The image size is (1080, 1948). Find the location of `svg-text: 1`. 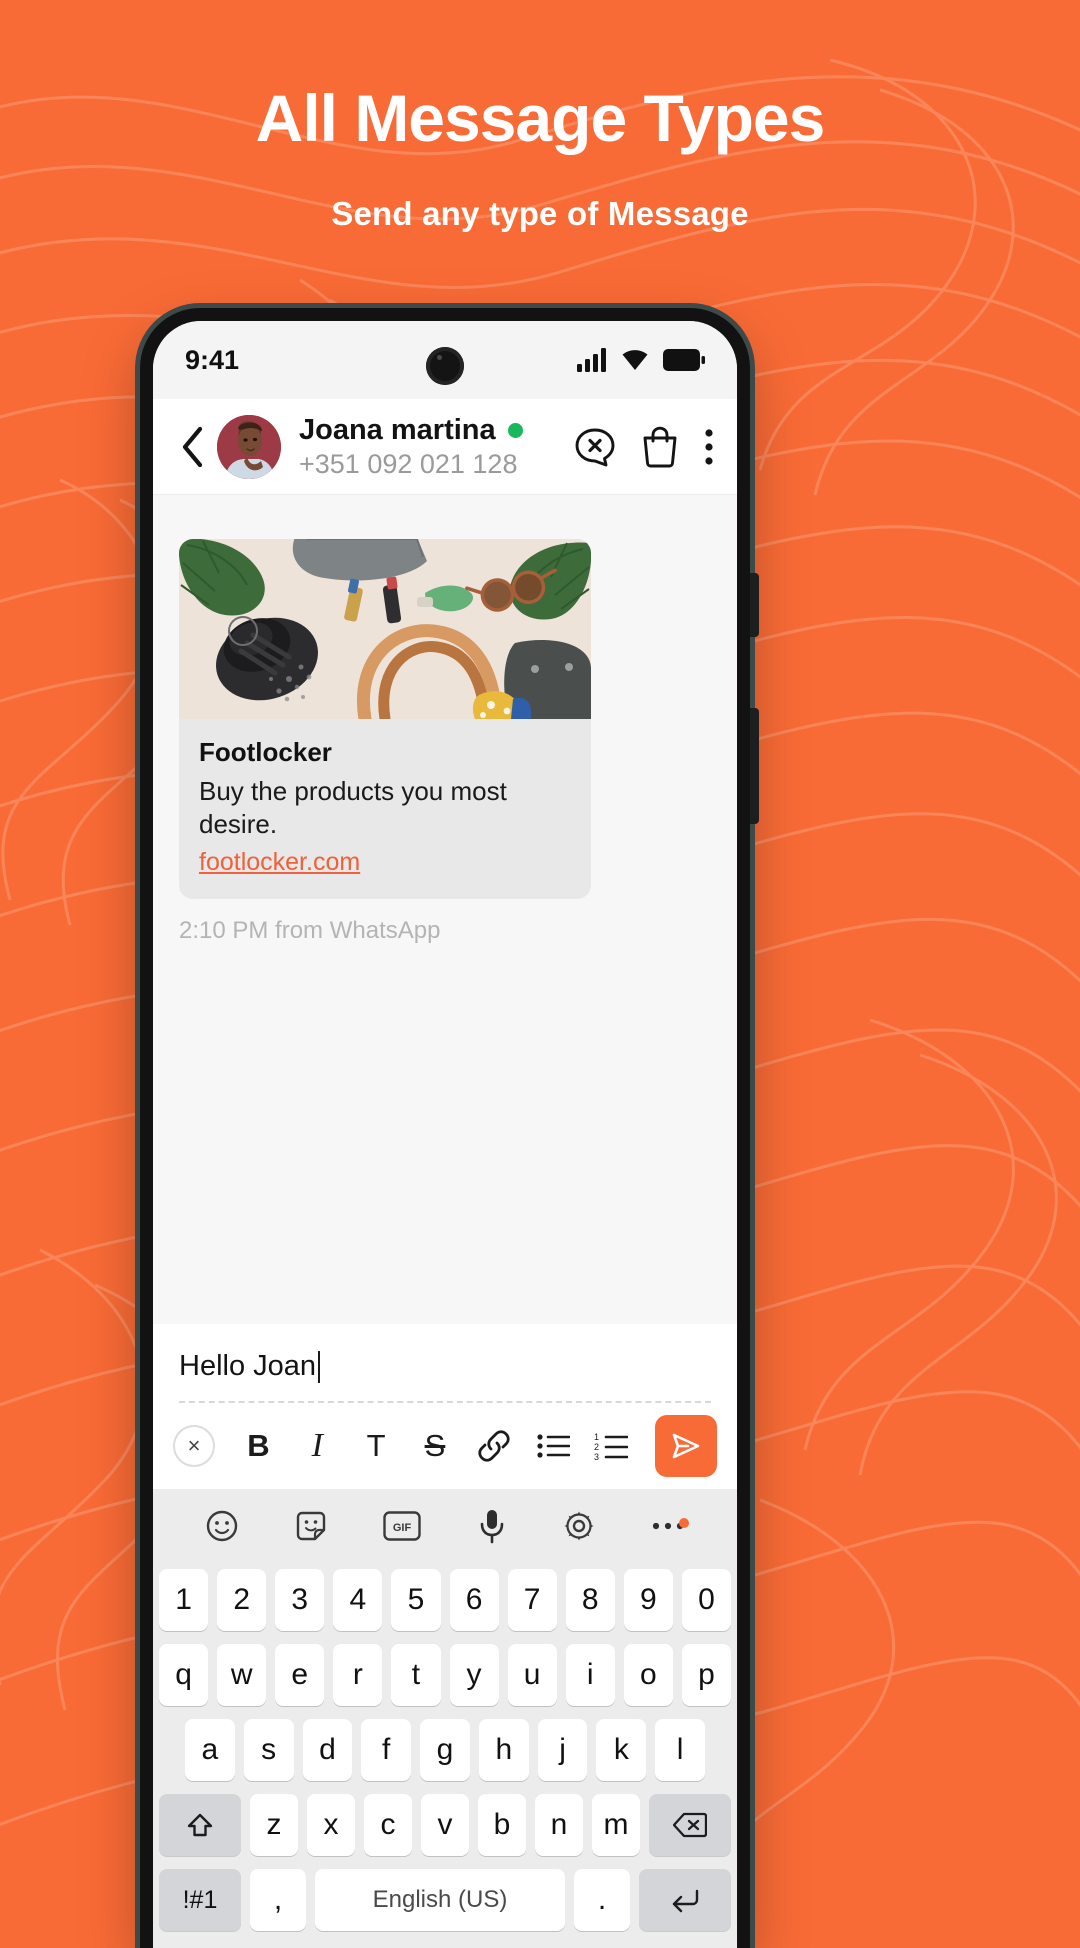

svg-text: 1 is located at coordinates (596, 1437).